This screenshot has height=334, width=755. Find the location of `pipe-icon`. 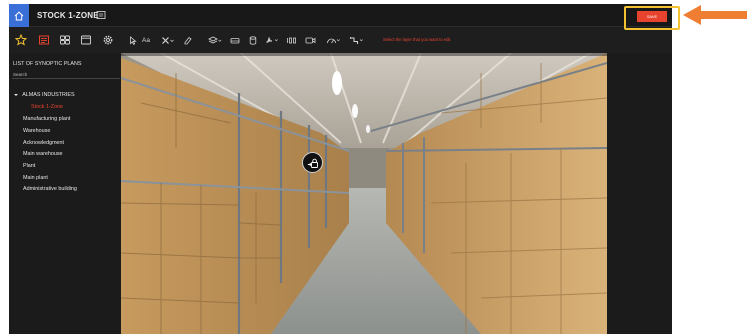

pipe-icon is located at coordinates (356, 40).